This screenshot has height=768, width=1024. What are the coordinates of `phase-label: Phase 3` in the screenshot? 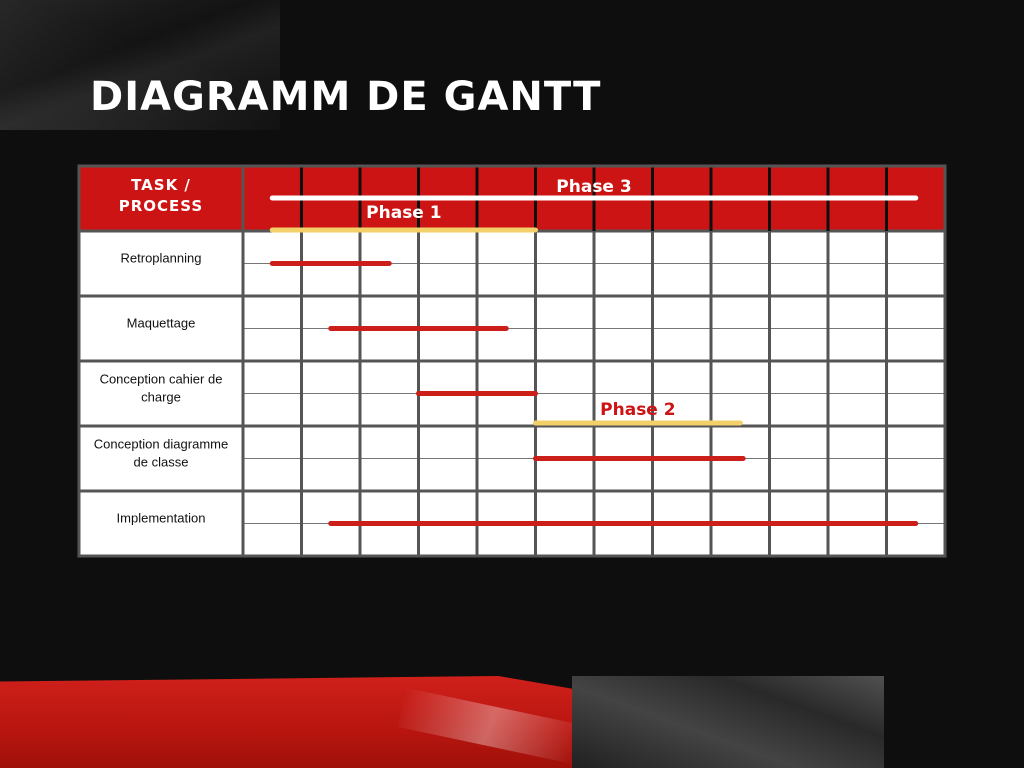 It's located at (593, 187).